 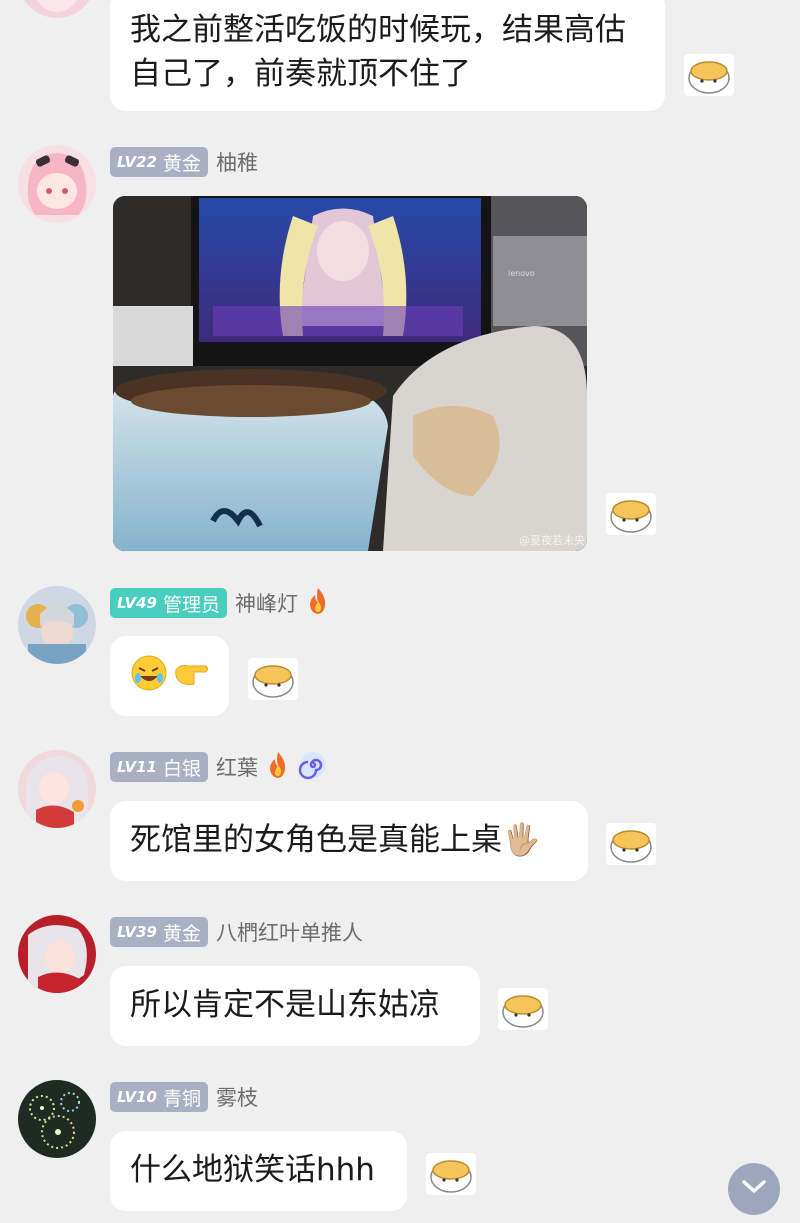 What do you see at coordinates (191, 604) in the screenshot?
I see `rank-title: 管理员` at bounding box center [191, 604].